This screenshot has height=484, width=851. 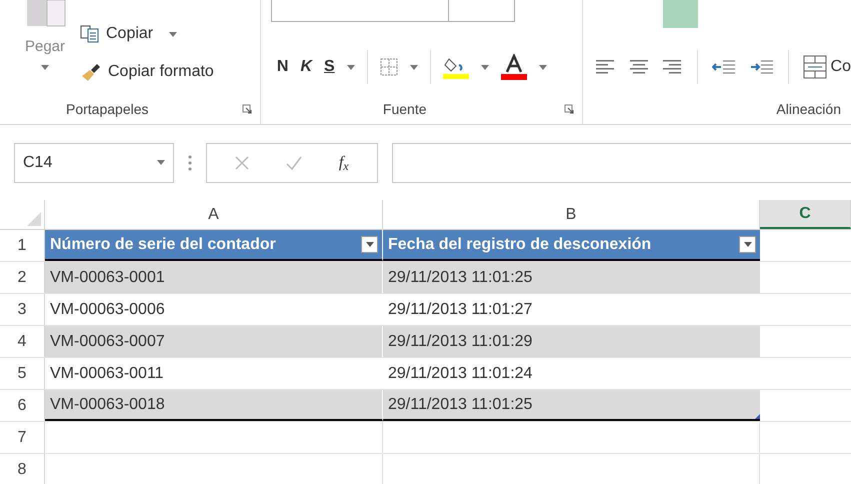 What do you see at coordinates (672, 67) in the screenshot?
I see `align-right-icon` at bounding box center [672, 67].